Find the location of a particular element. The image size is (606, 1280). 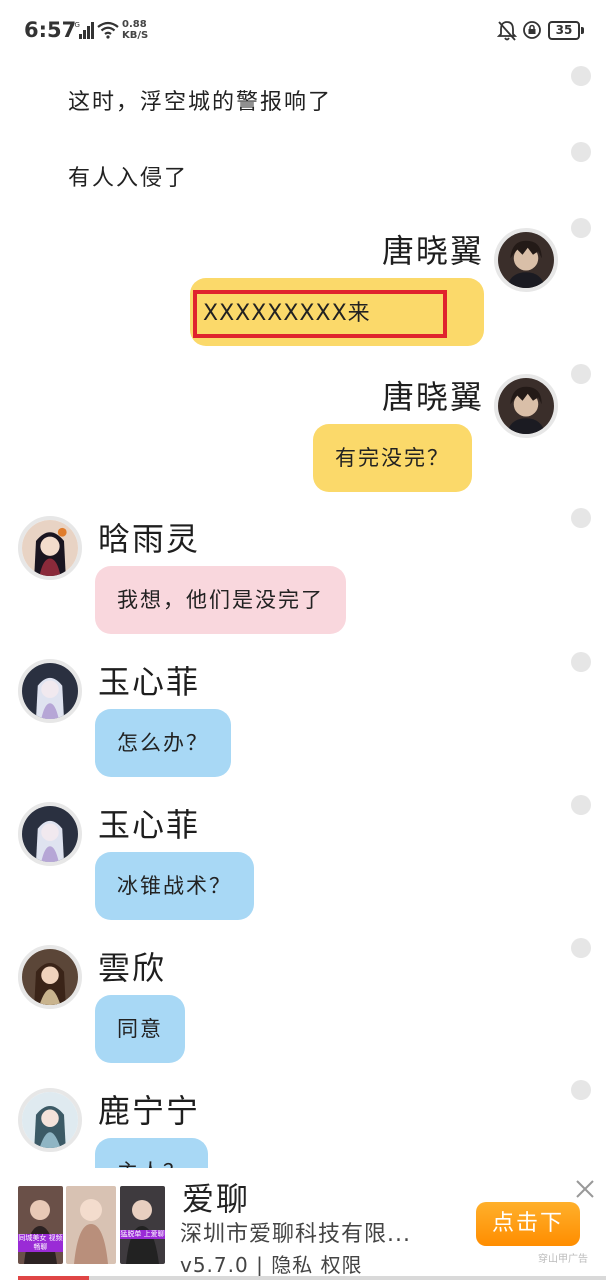

ad-thumbnail: 同城美女 视频畅聊 is located at coordinates (40, 1225).